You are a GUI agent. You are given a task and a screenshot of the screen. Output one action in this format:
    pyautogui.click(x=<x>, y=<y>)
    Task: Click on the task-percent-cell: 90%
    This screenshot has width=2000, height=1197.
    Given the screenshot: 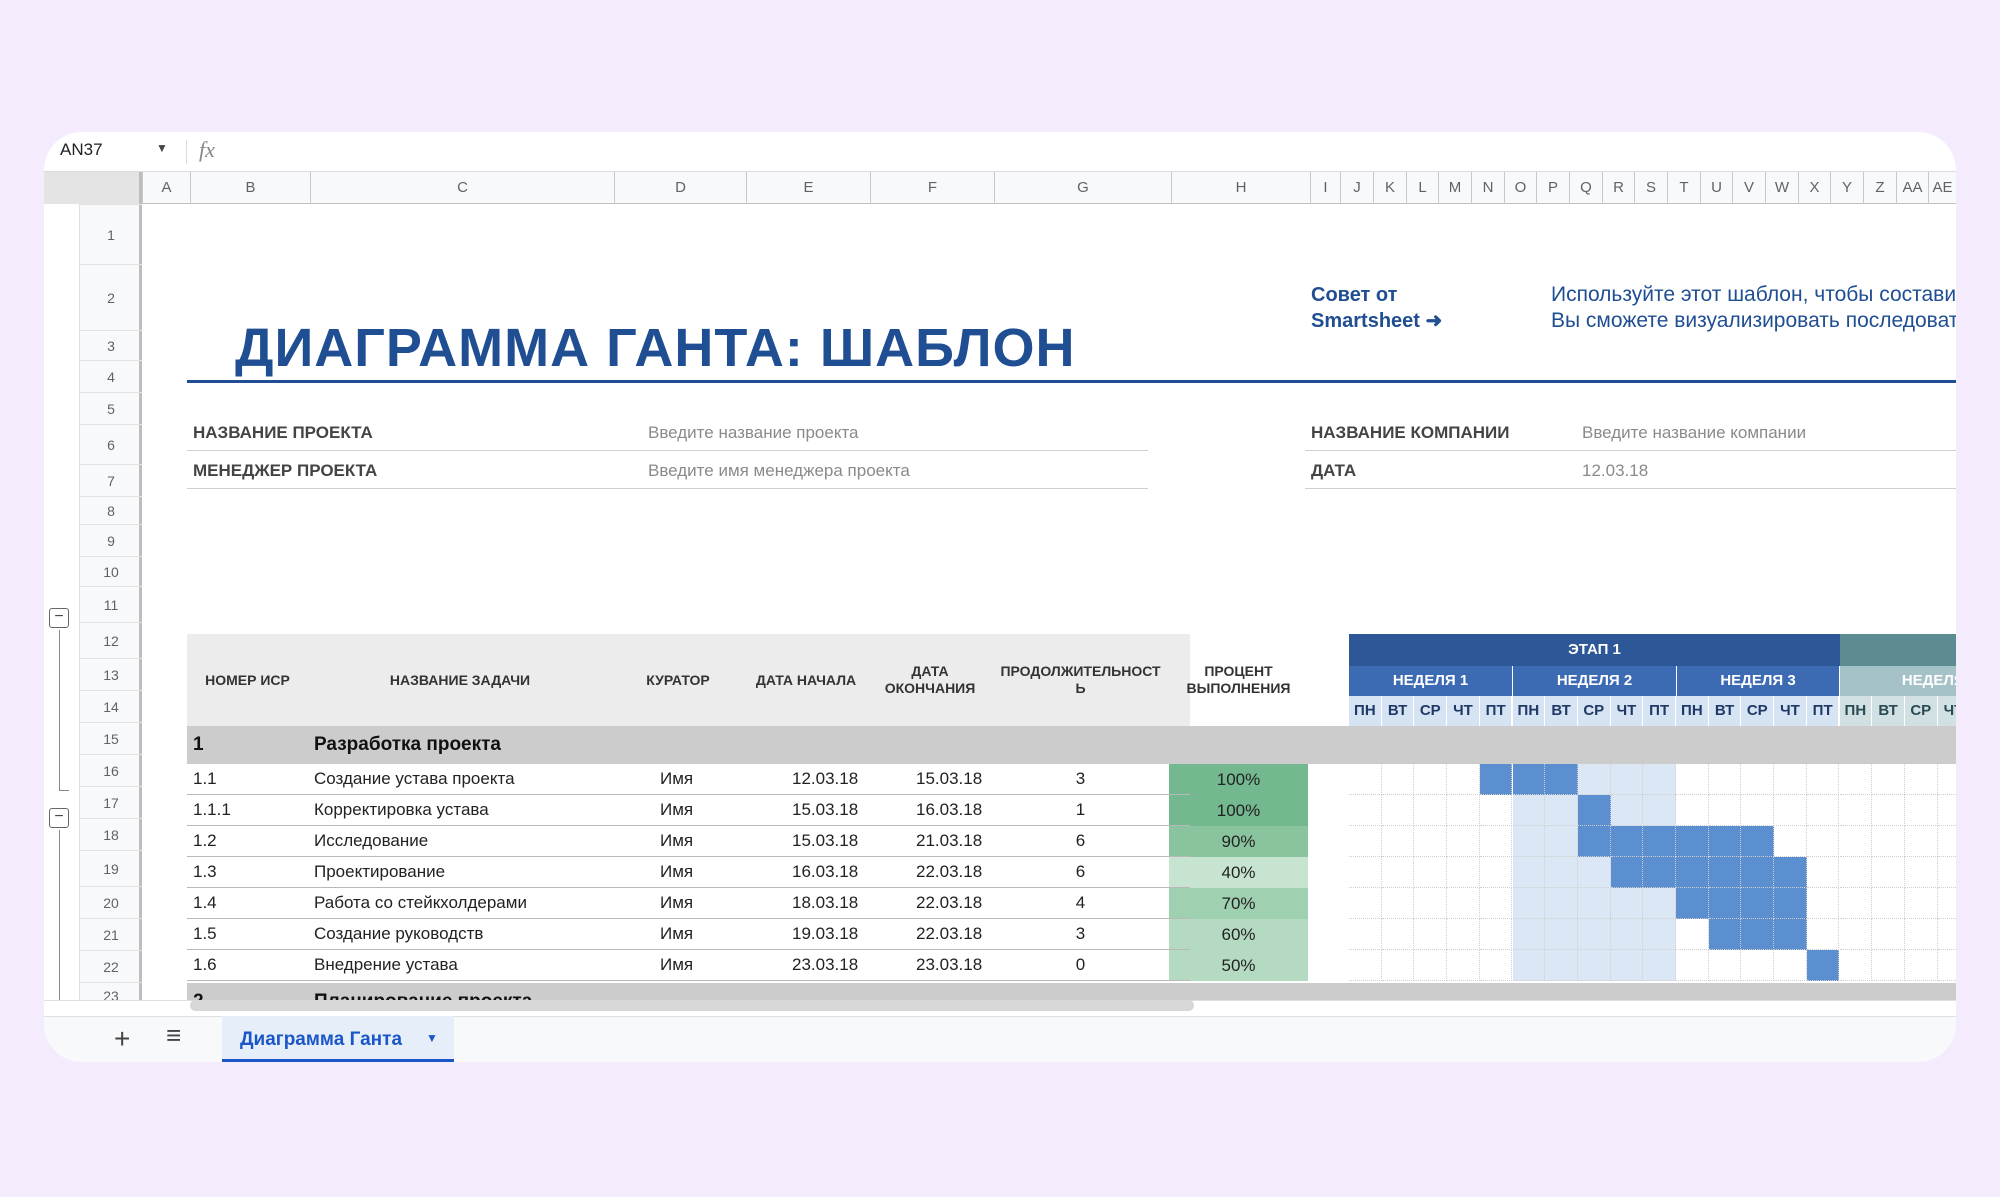 What is the action you would take?
    pyautogui.click(x=1238, y=841)
    